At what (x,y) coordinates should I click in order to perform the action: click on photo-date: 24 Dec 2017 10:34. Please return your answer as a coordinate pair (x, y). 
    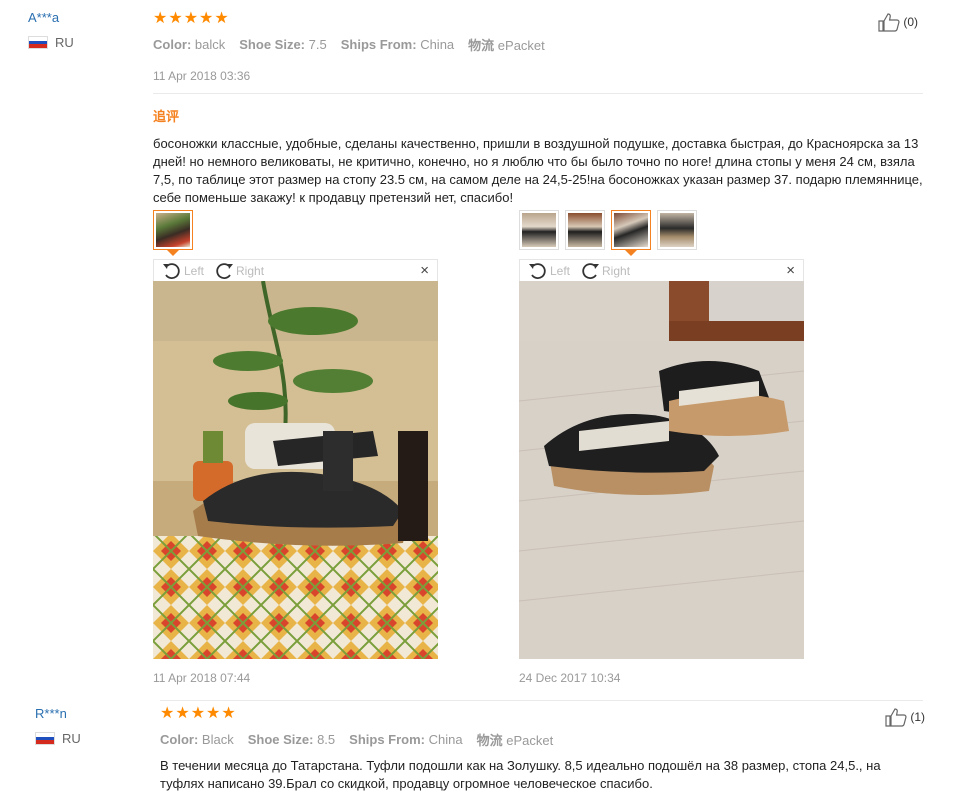
    Looking at the image, I should click on (570, 678).